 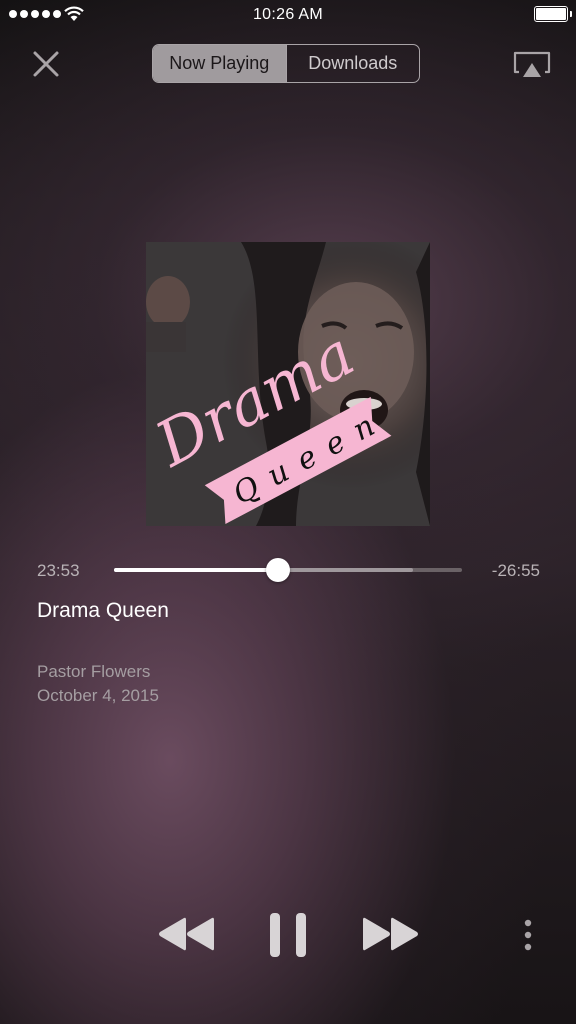 What do you see at coordinates (528, 935) in the screenshot?
I see `more-vertical-icon` at bounding box center [528, 935].